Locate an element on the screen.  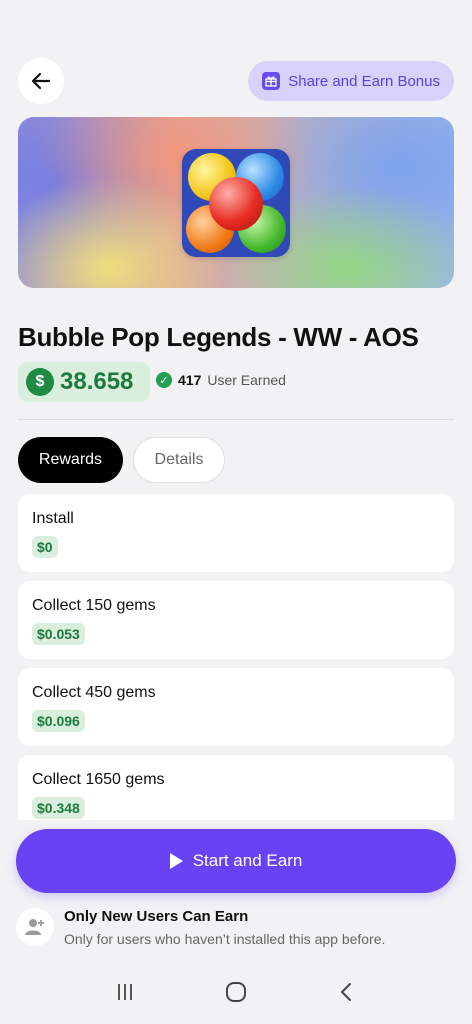
reward-title: Collect 150 gems is located at coordinates (94, 605).